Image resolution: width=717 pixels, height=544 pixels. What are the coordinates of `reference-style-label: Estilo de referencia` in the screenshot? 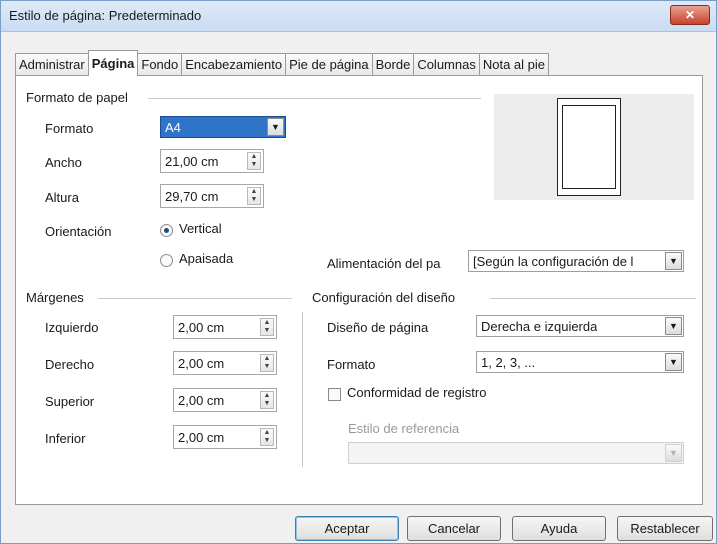 It's located at (404, 428).